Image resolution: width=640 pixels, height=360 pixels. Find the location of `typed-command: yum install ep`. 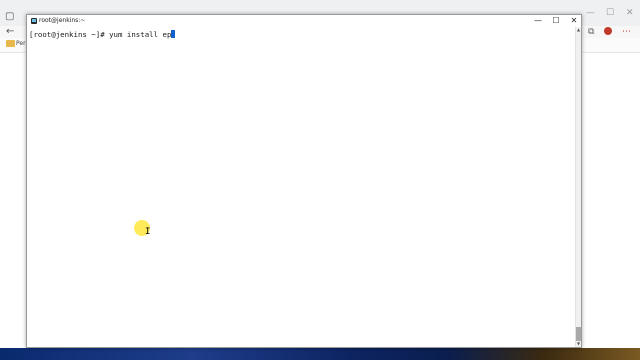

typed-command: yum install ep is located at coordinates (140, 34).